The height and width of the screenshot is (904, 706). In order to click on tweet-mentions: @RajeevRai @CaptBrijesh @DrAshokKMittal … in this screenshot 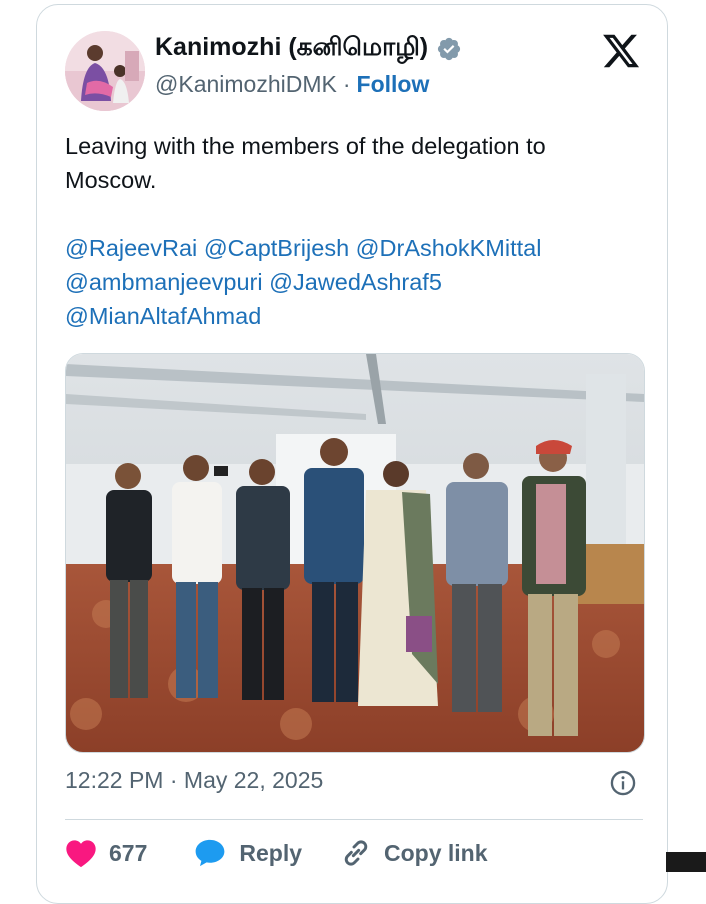, I will do `click(345, 282)`.